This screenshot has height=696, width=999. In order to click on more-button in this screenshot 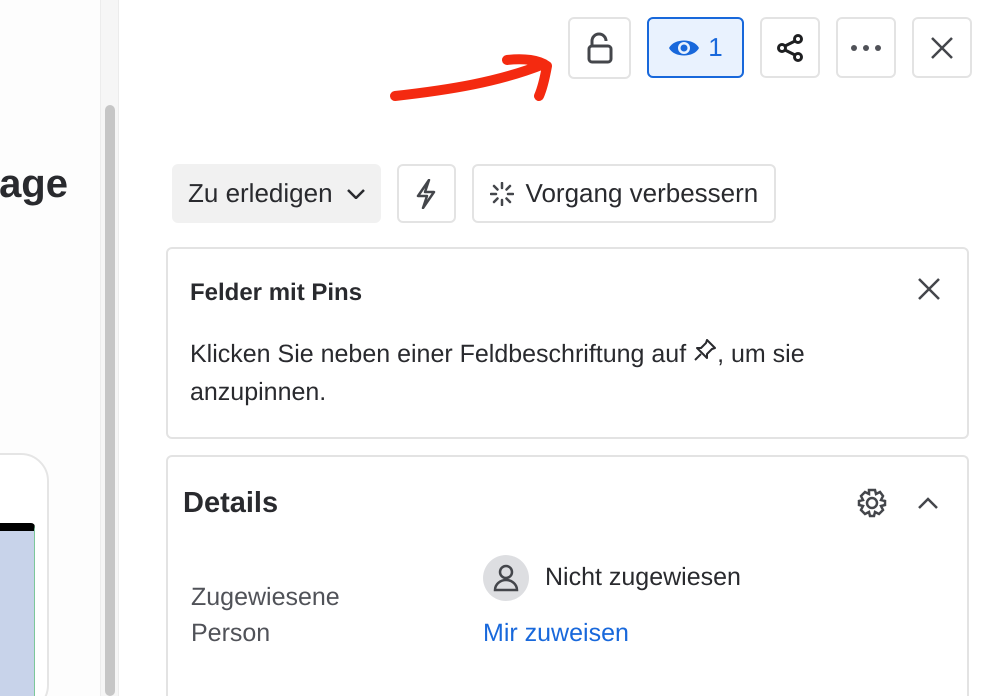, I will do `click(866, 47)`.